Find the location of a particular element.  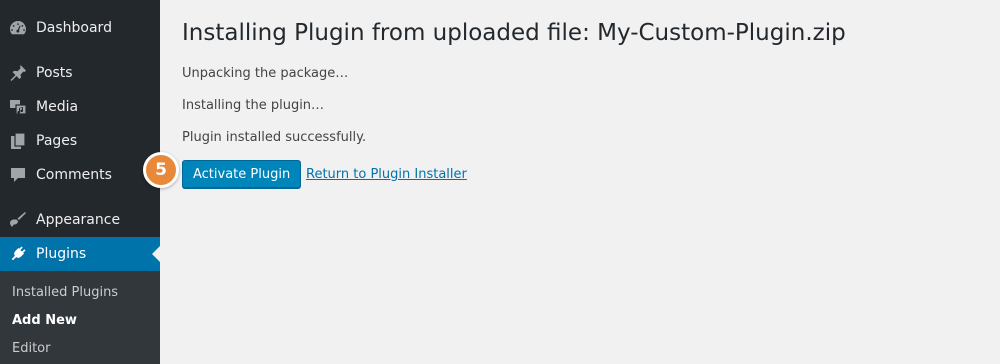

submenu-item-add-new: Add New is located at coordinates (44, 320).